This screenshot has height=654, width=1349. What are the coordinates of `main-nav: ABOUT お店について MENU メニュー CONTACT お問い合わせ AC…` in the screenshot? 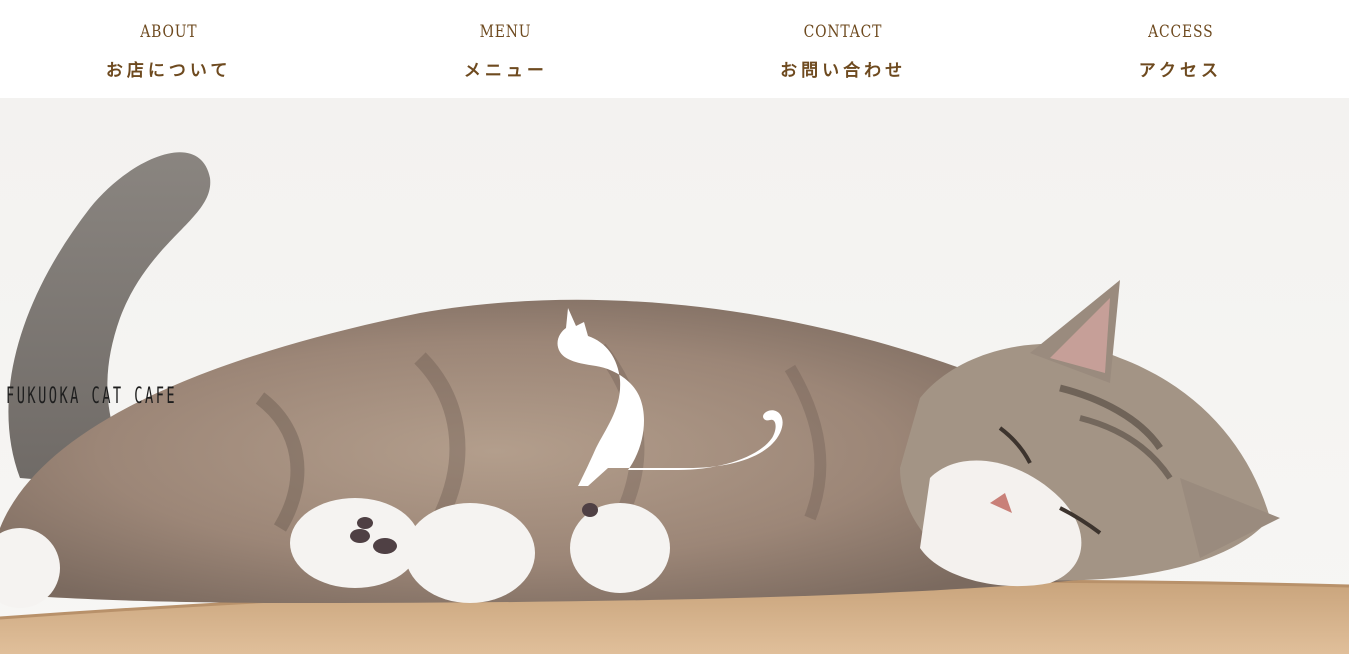 It's located at (674, 49).